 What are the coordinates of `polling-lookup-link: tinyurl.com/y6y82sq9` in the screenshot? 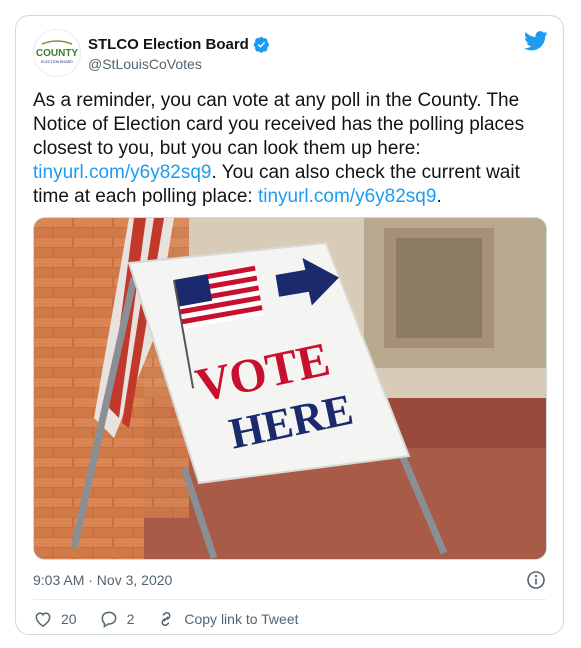 It's located at (122, 172).